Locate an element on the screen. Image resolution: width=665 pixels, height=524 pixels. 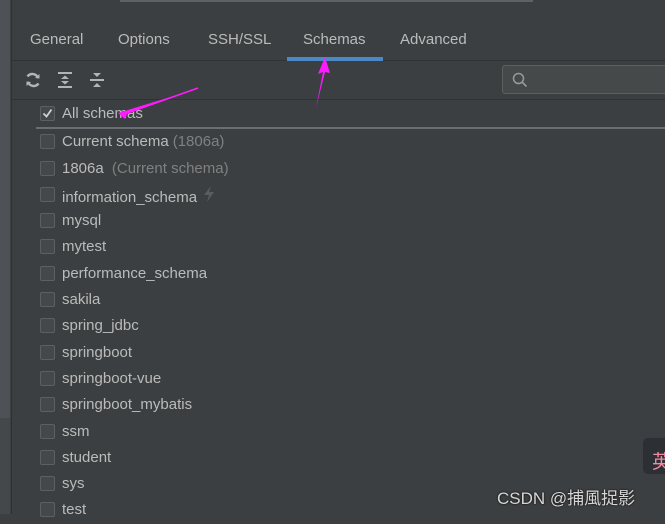
schema-label: mysql is located at coordinates (81, 220).